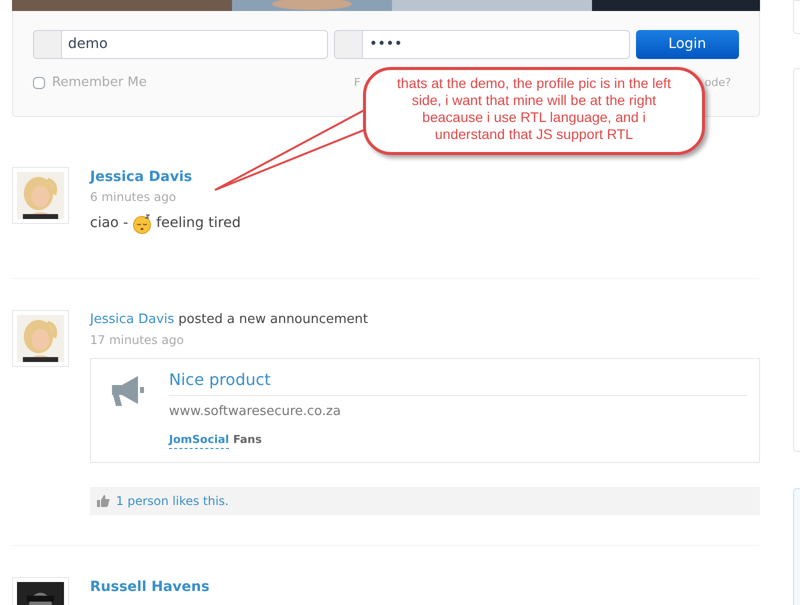 The height and width of the screenshot is (605, 800). What do you see at coordinates (425, 587) in the screenshot?
I see `author-link: Russell Havens` at bounding box center [425, 587].